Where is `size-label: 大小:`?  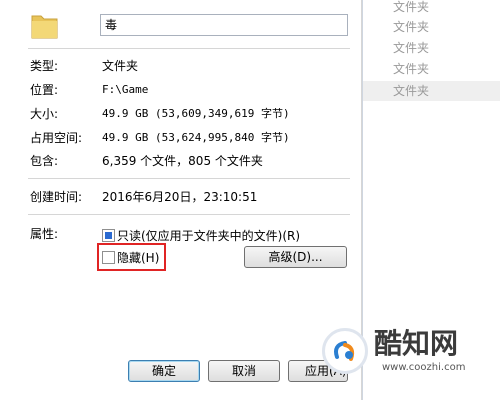 size-label: 大小: is located at coordinates (44, 114).